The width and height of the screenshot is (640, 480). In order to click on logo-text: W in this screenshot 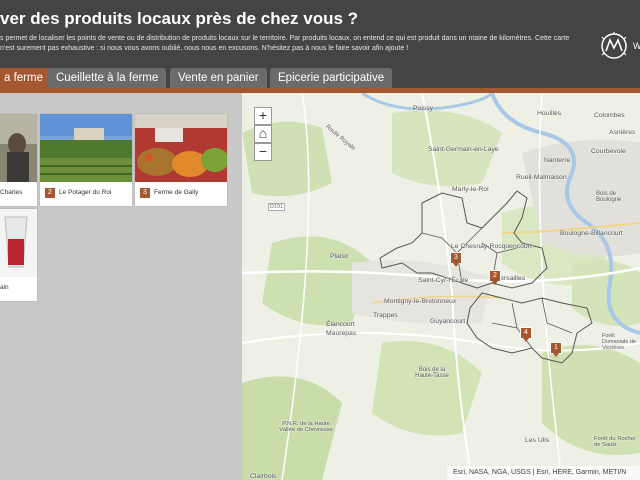, I will do `click(636, 46)`.